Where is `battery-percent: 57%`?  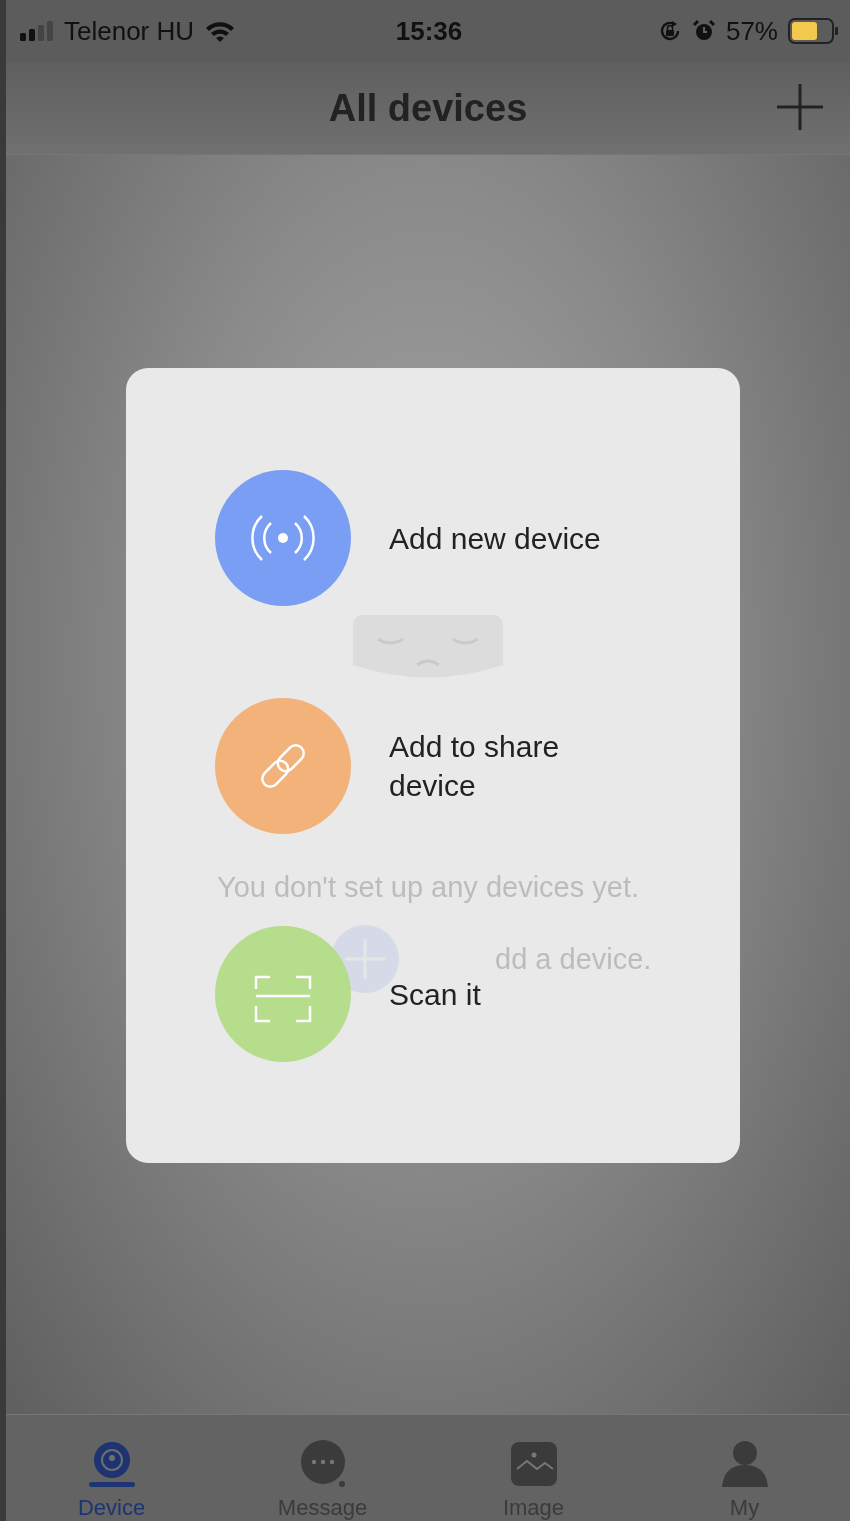 battery-percent: 57% is located at coordinates (751, 31).